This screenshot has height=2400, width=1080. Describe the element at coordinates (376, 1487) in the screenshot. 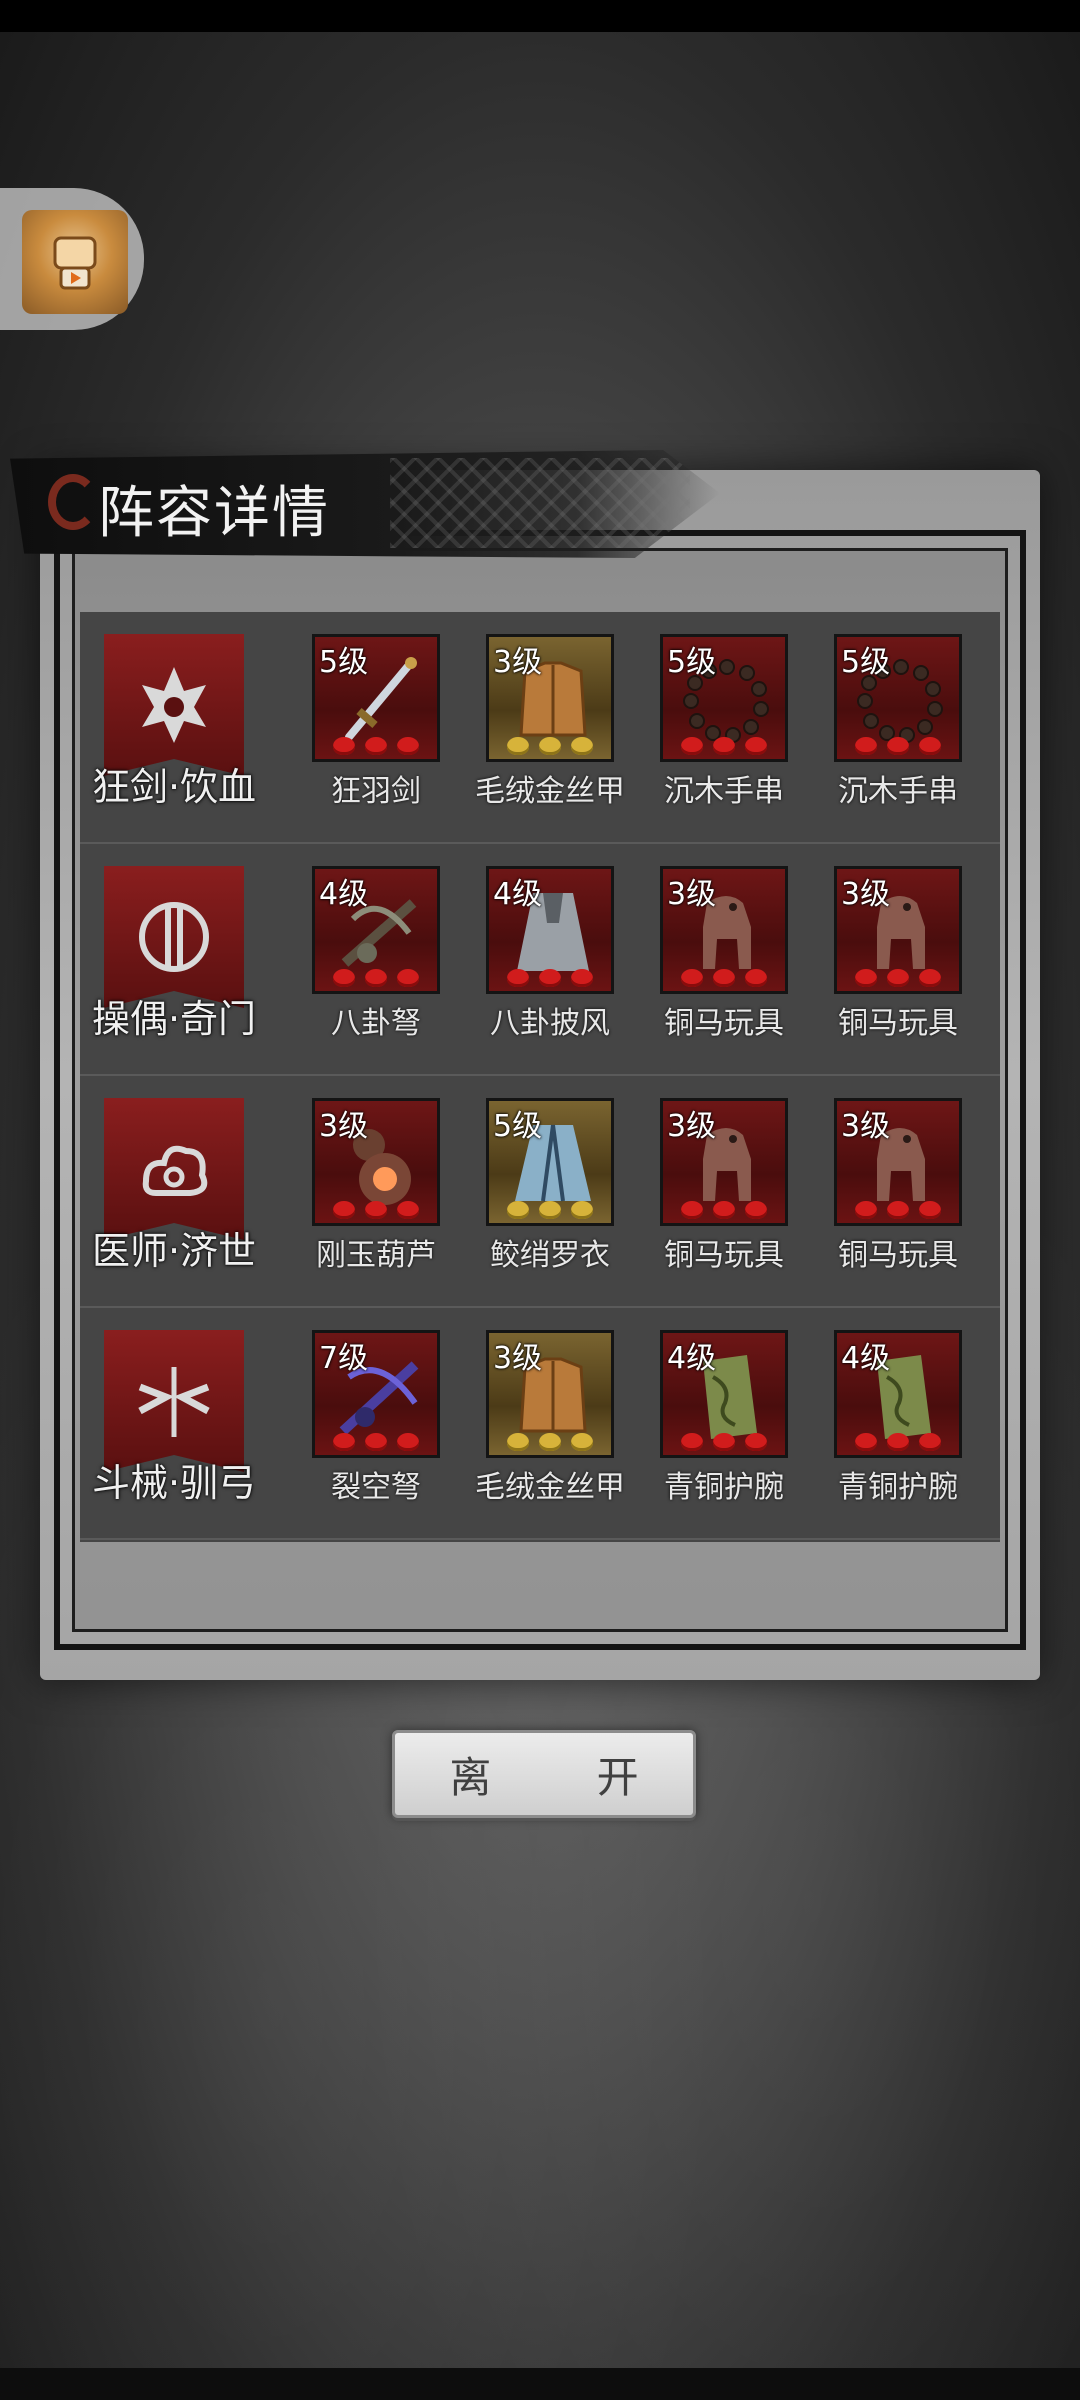

I see `item-name: 裂空弩` at that location.